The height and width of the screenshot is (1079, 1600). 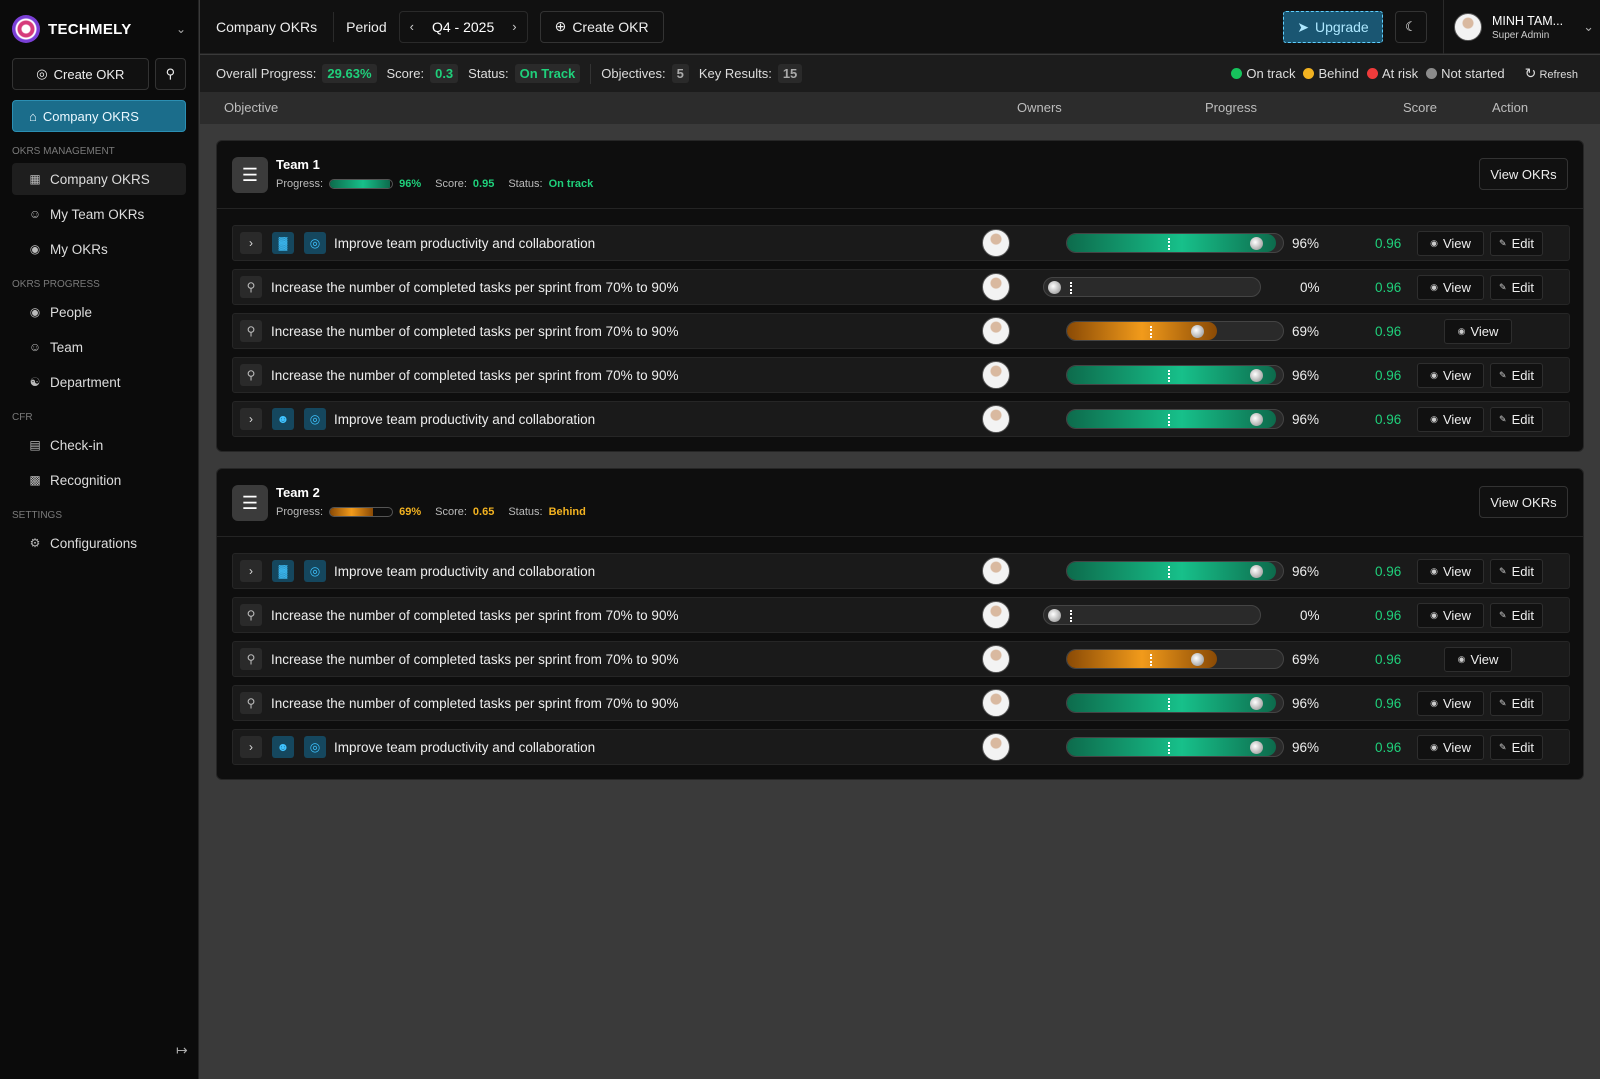 What do you see at coordinates (1039, 107) in the screenshot?
I see `header-owners: Owners` at bounding box center [1039, 107].